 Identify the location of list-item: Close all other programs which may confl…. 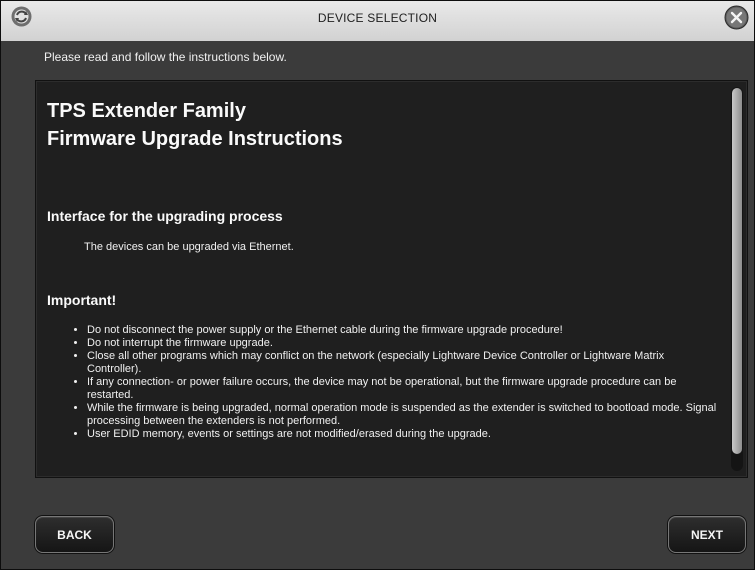
(402, 363).